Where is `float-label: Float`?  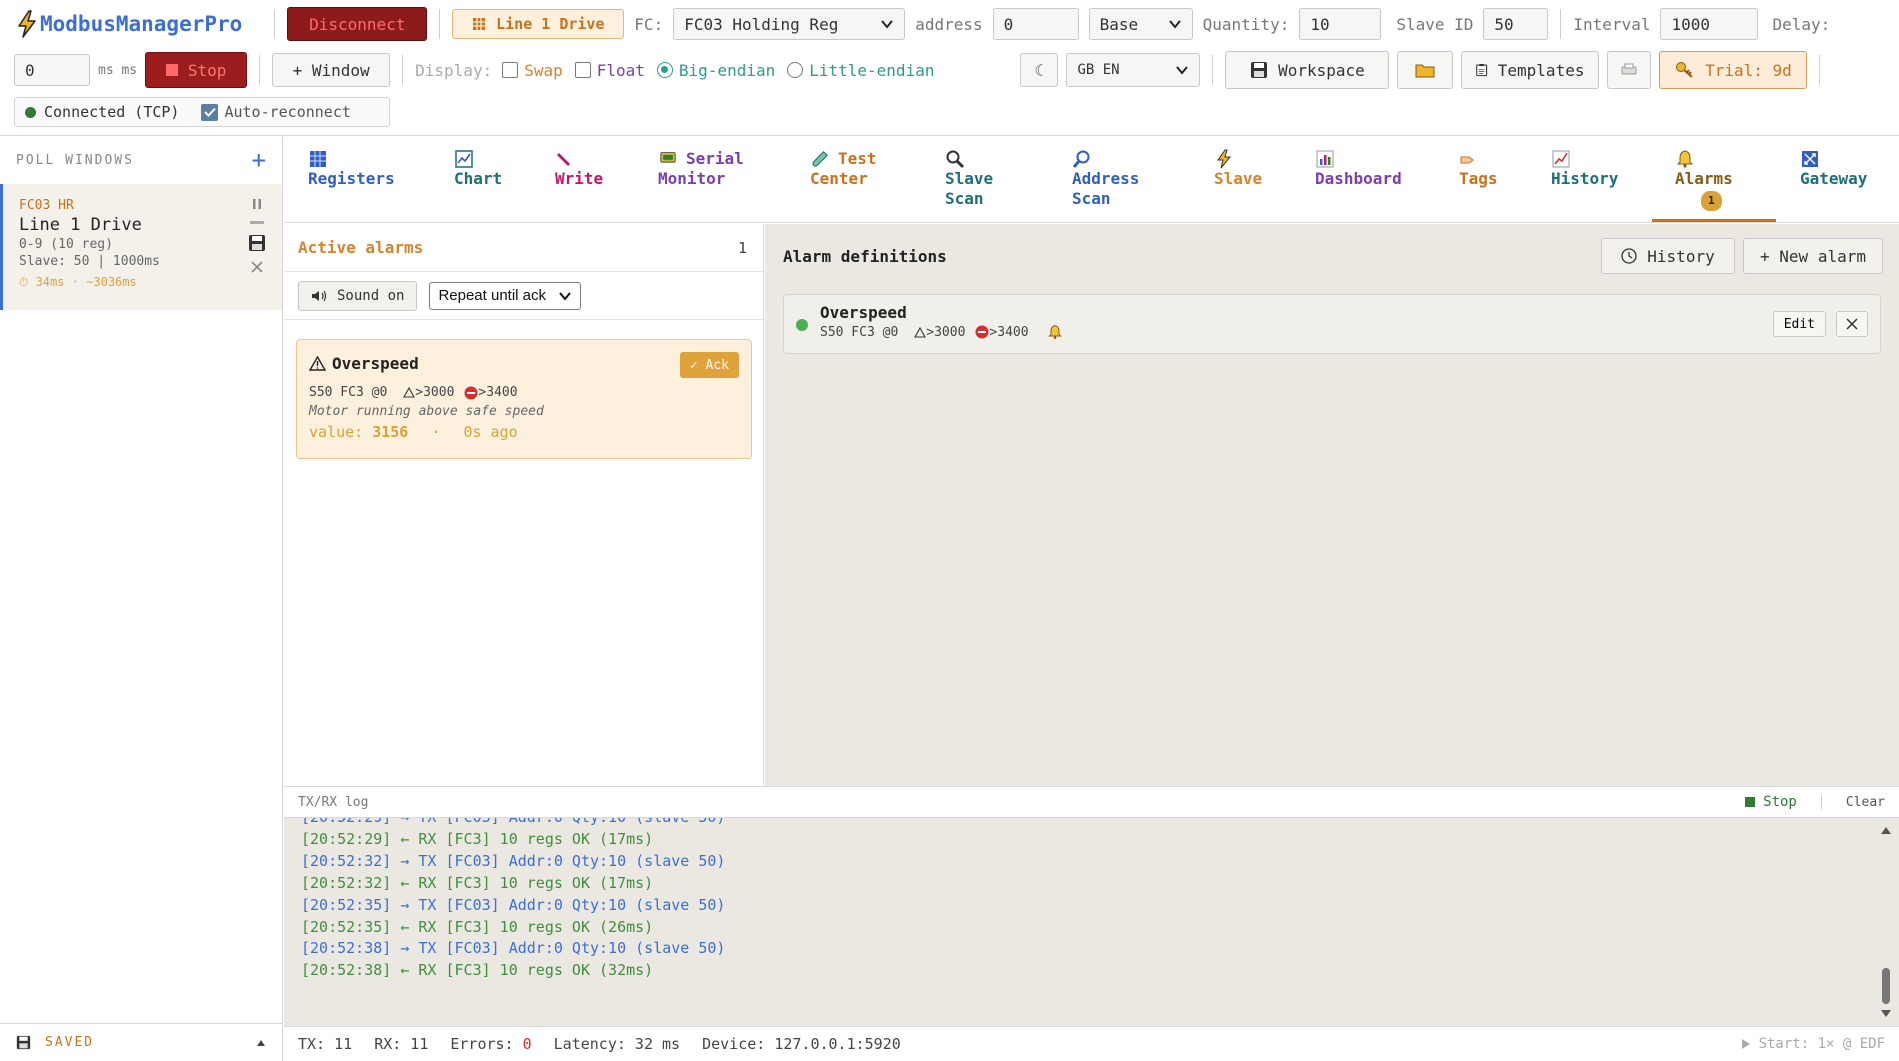
float-label: Float is located at coordinates (620, 70).